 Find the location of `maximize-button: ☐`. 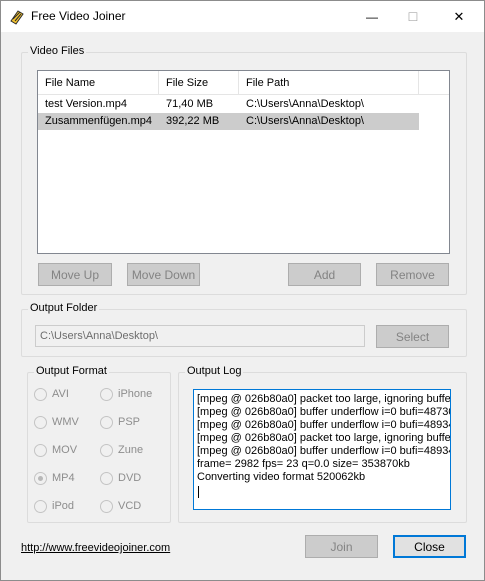

maximize-button: ☐ is located at coordinates (413, 16).